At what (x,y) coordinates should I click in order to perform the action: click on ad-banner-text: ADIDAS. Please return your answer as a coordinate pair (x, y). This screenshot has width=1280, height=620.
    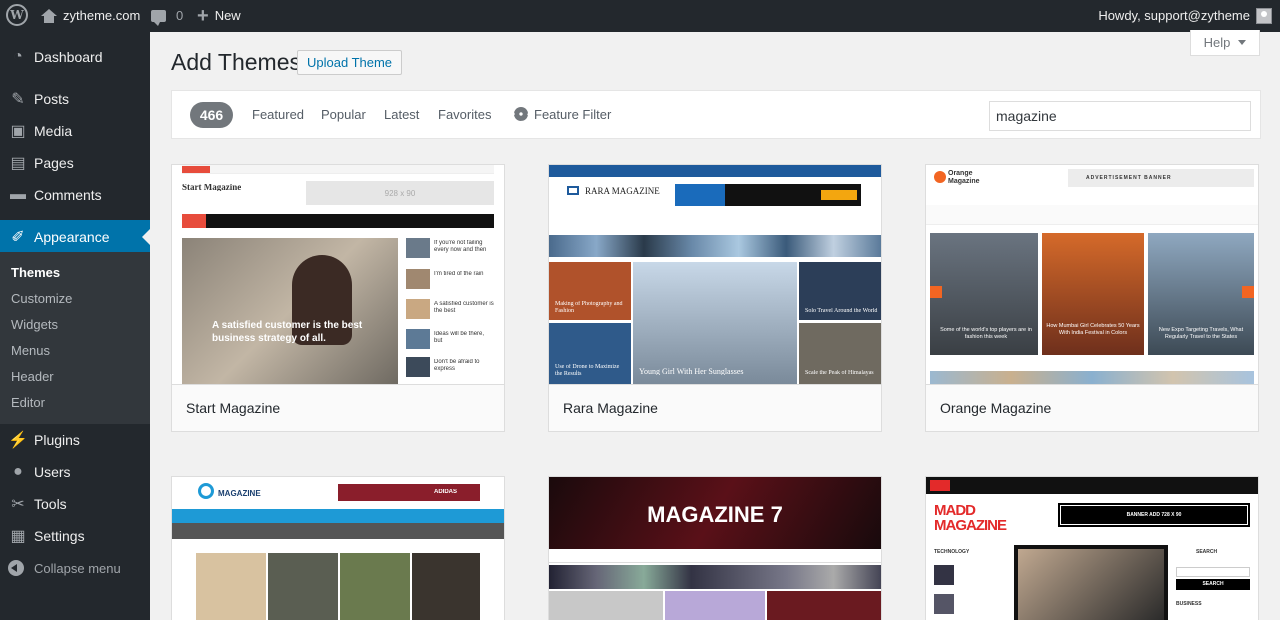
    Looking at the image, I should click on (446, 492).